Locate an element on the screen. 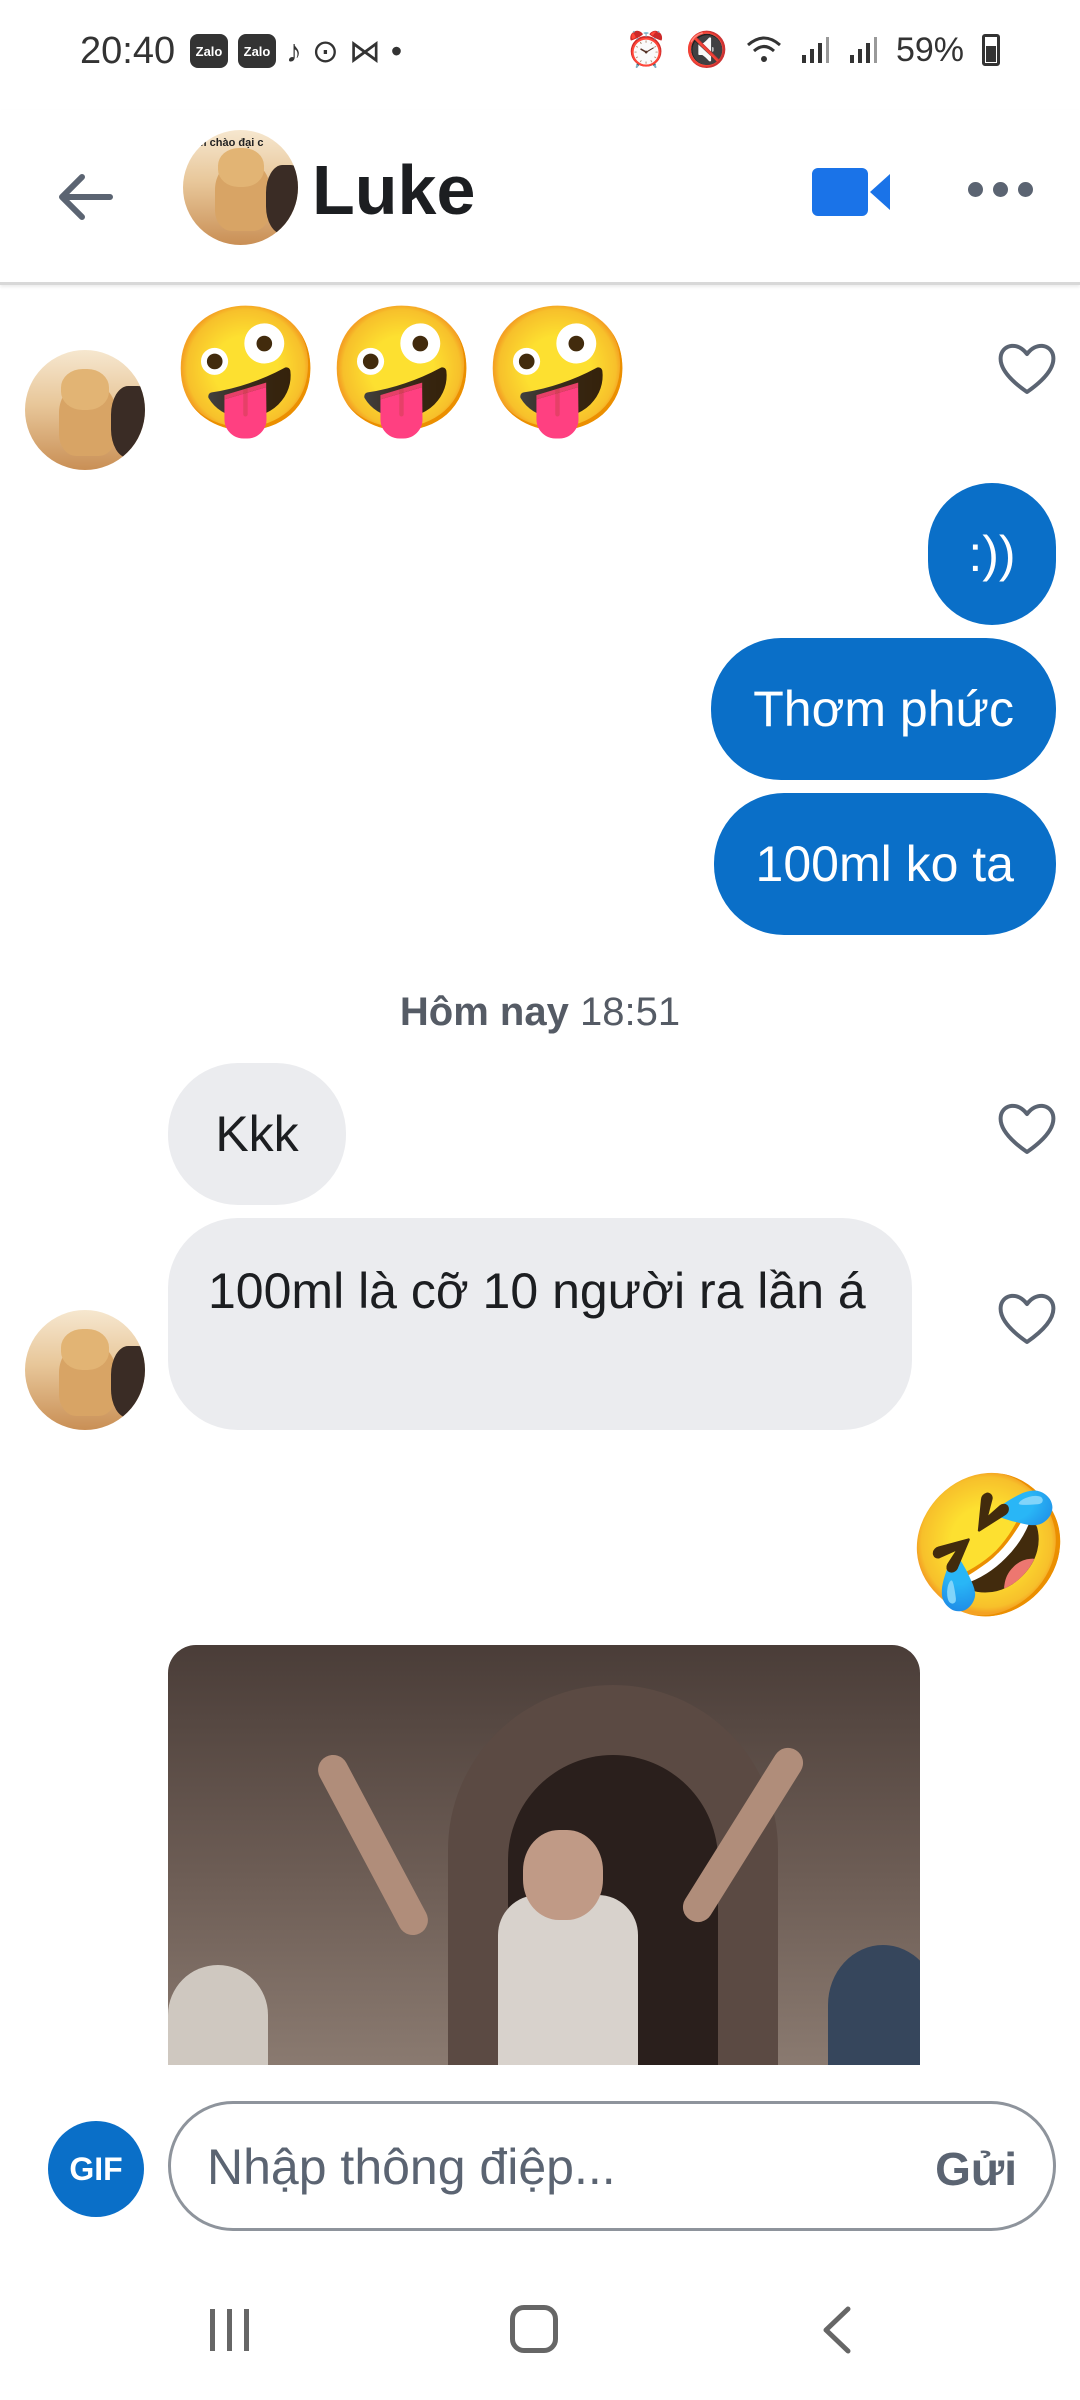  mute-icon: 🔇 is located at coordinates (706, 50).